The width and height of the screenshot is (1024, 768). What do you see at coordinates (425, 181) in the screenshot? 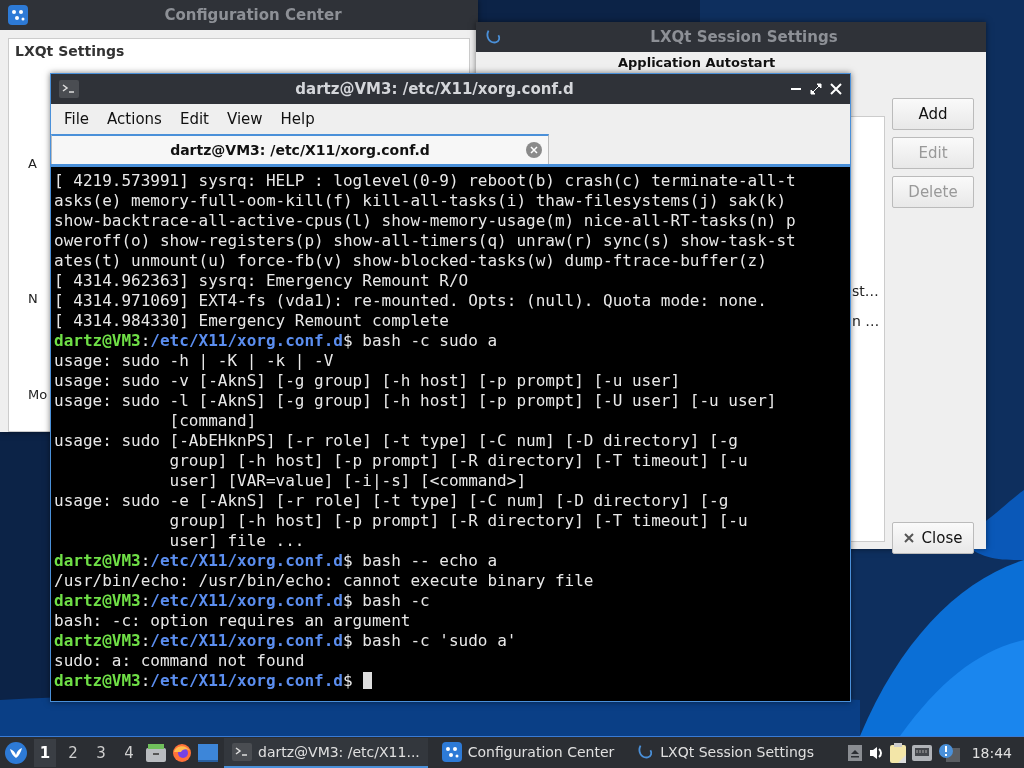
I see `terminal-line: [ 4219.573991] sysrq: HELP : loglevel(0-9) reboot(b) crash(c) terminate-all-t` at bounding box center [425, 181].